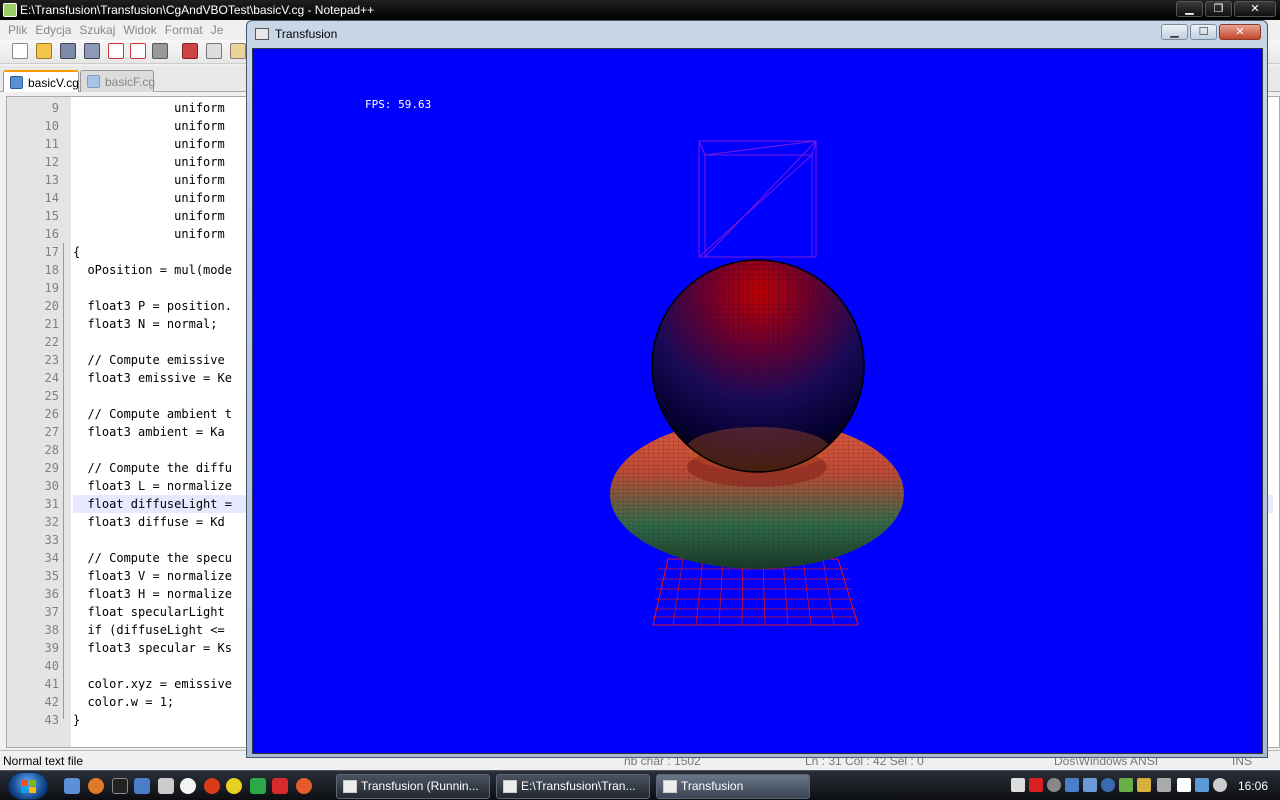 This screenshot has width=1280, height=800. I want to click on copy-icon, so click(214, 51).